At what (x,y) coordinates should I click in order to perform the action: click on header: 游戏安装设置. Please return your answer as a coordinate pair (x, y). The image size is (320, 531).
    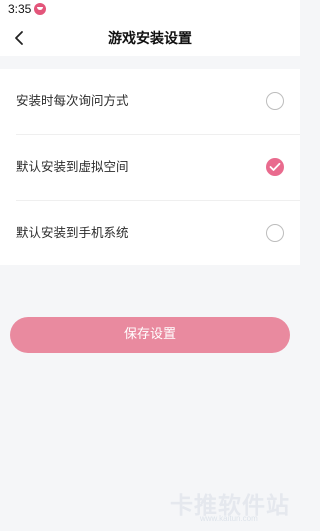
    Looking at the image, I should click on (150, 38).